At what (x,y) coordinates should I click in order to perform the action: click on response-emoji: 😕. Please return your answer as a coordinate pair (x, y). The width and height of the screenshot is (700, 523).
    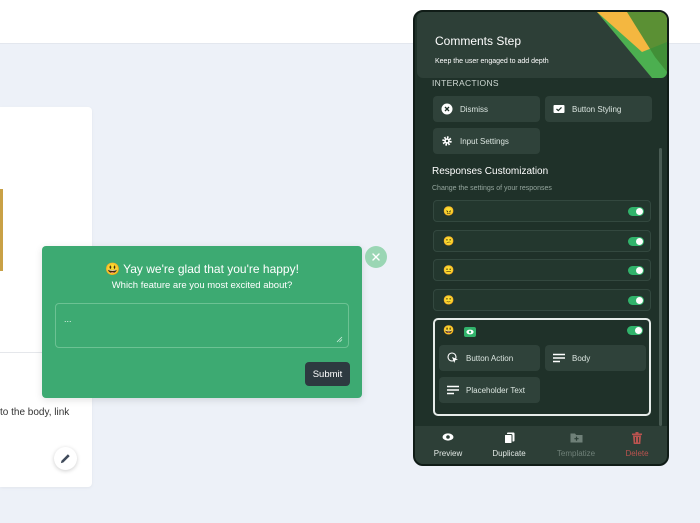
    Looking at the image, I should click on (449, 241).